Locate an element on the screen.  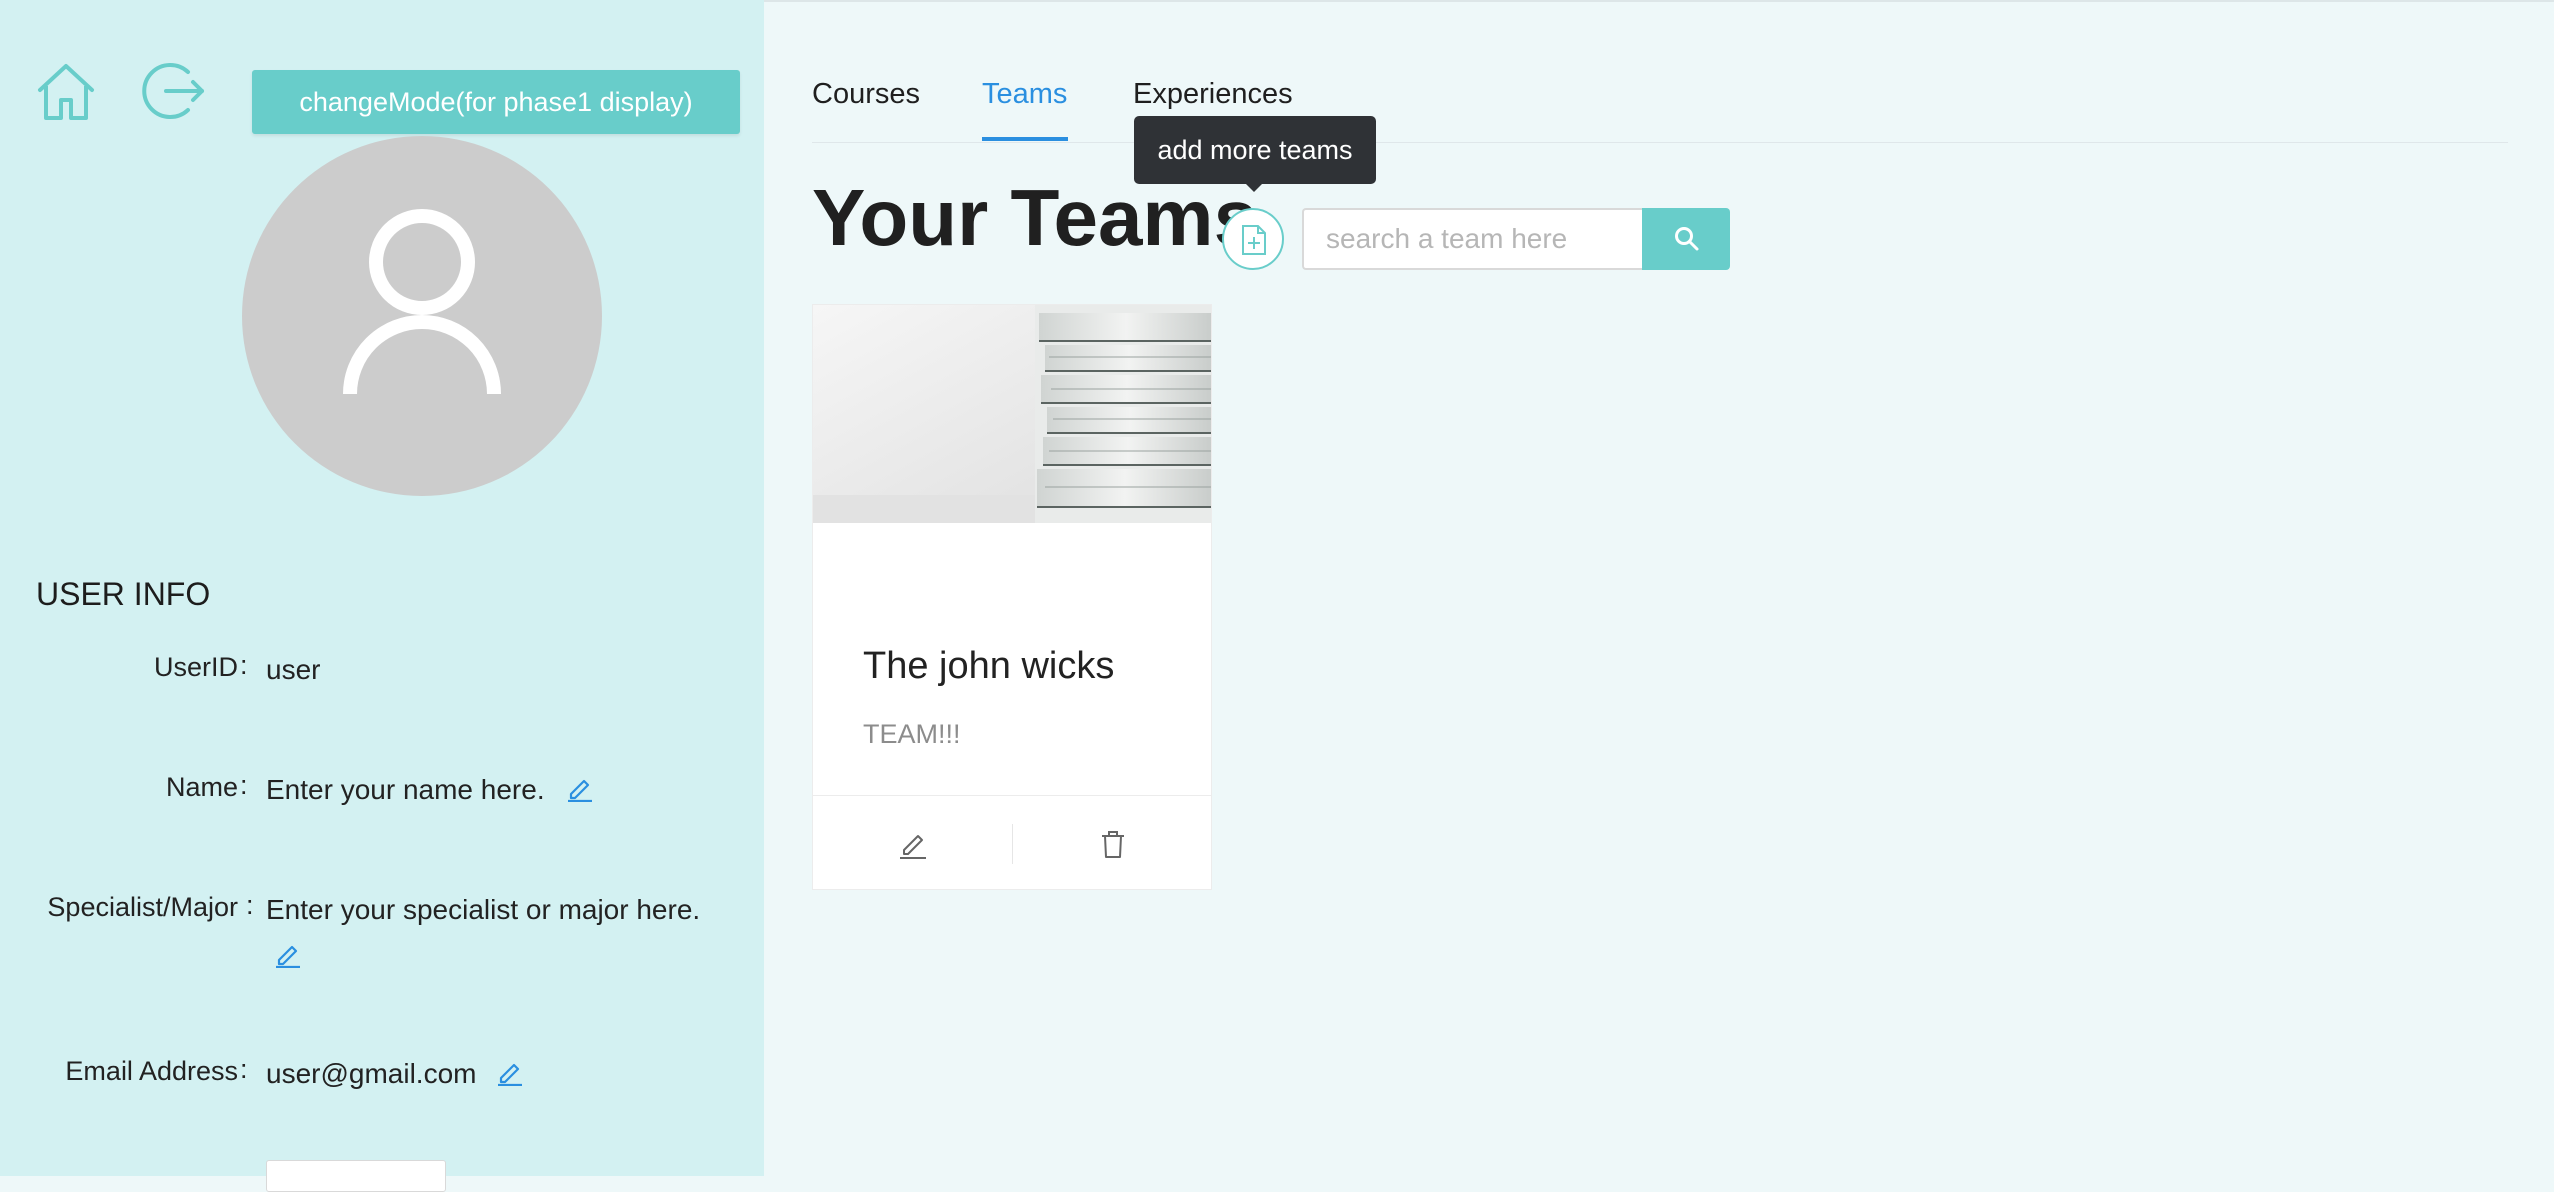
major-label: Specialist/Major is located at coordinates (142, 907).